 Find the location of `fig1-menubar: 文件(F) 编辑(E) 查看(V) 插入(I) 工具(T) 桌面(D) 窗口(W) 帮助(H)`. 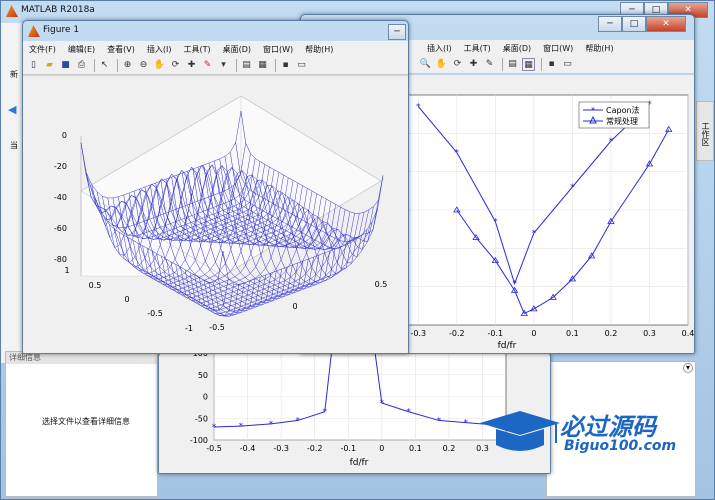

fig1-menubar: 文件(F) 编辑(E) 查看(V) 插入(I) 工具(T) 桌面(D) 窗口(W) 帮助(H) is located at coordinates (215, 49).